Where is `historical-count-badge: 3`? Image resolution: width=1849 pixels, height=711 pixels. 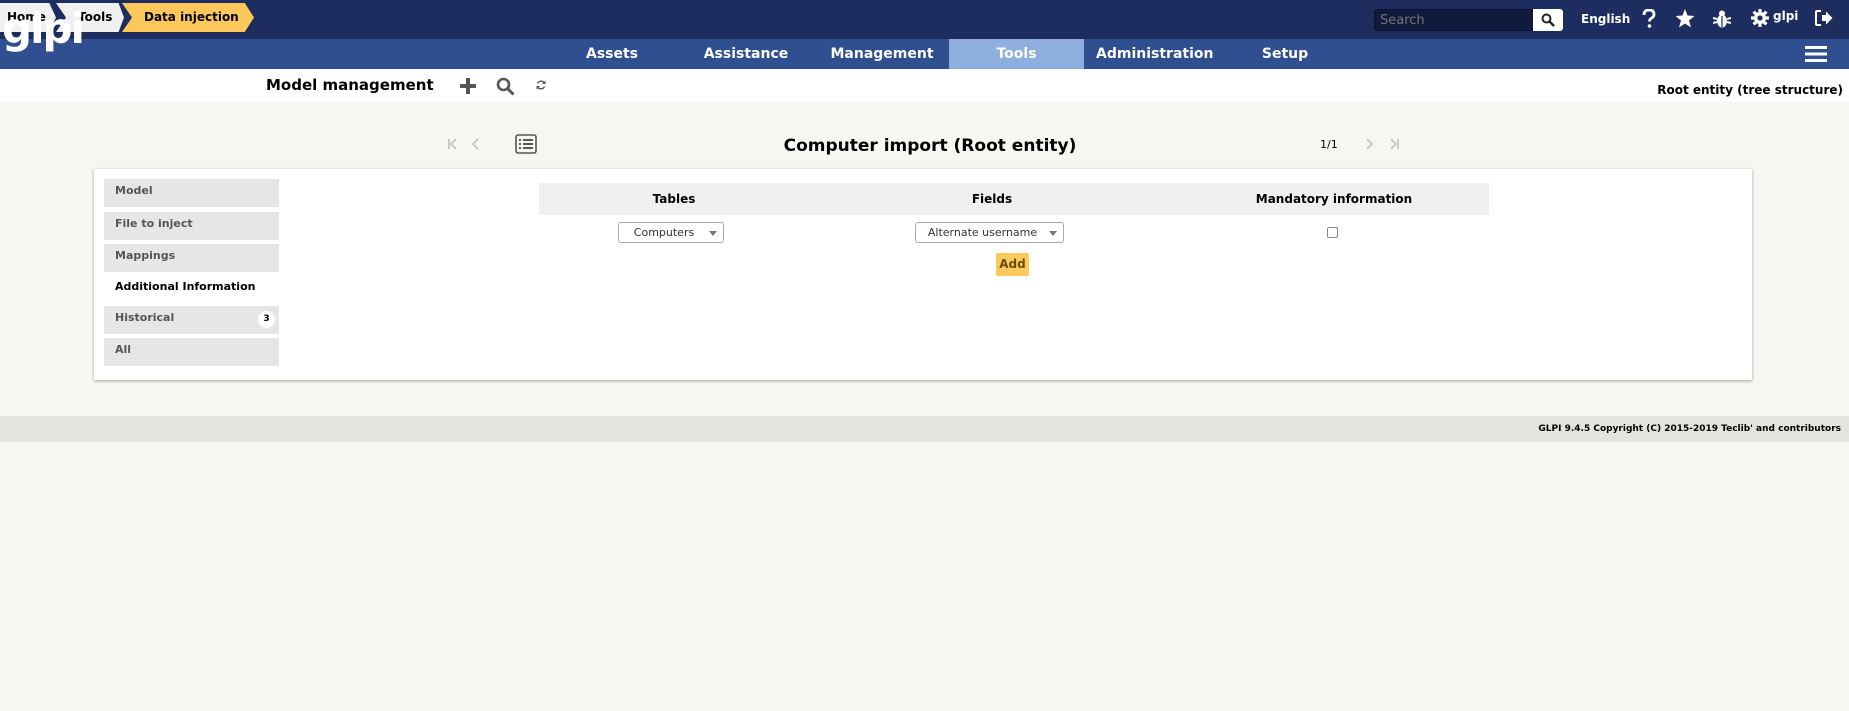
historical-count-badge: 3 is located at coordinates (266, 319).